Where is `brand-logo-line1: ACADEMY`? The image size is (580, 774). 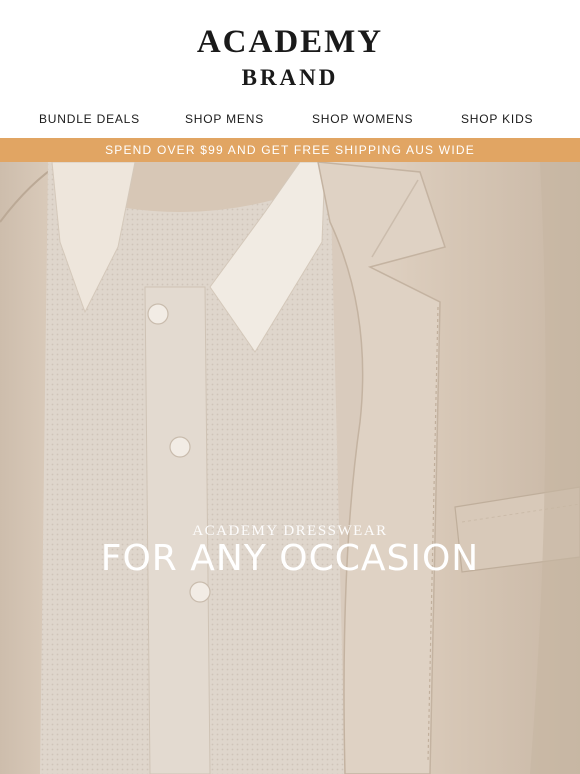 brand-logo-line1: ACADEMY is located at coordinates (290, 42).